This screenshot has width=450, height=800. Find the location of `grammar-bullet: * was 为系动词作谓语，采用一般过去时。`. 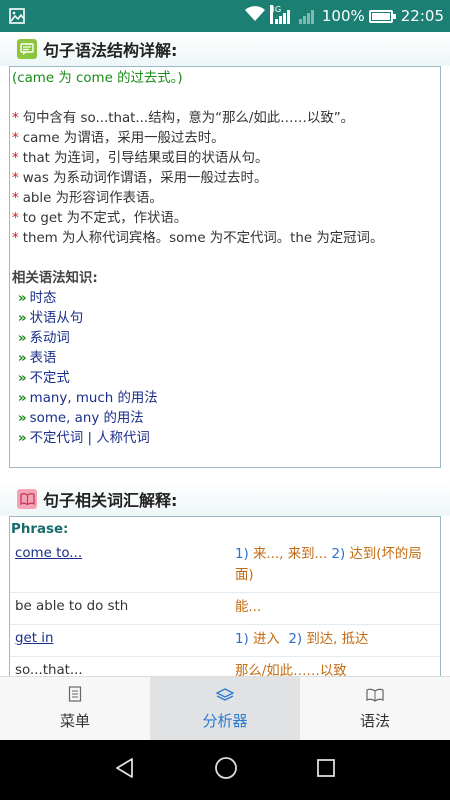

grammar-bullet: * was 为系动词作谓语，采用一般过去时。 is located at coordinates (140, 178).